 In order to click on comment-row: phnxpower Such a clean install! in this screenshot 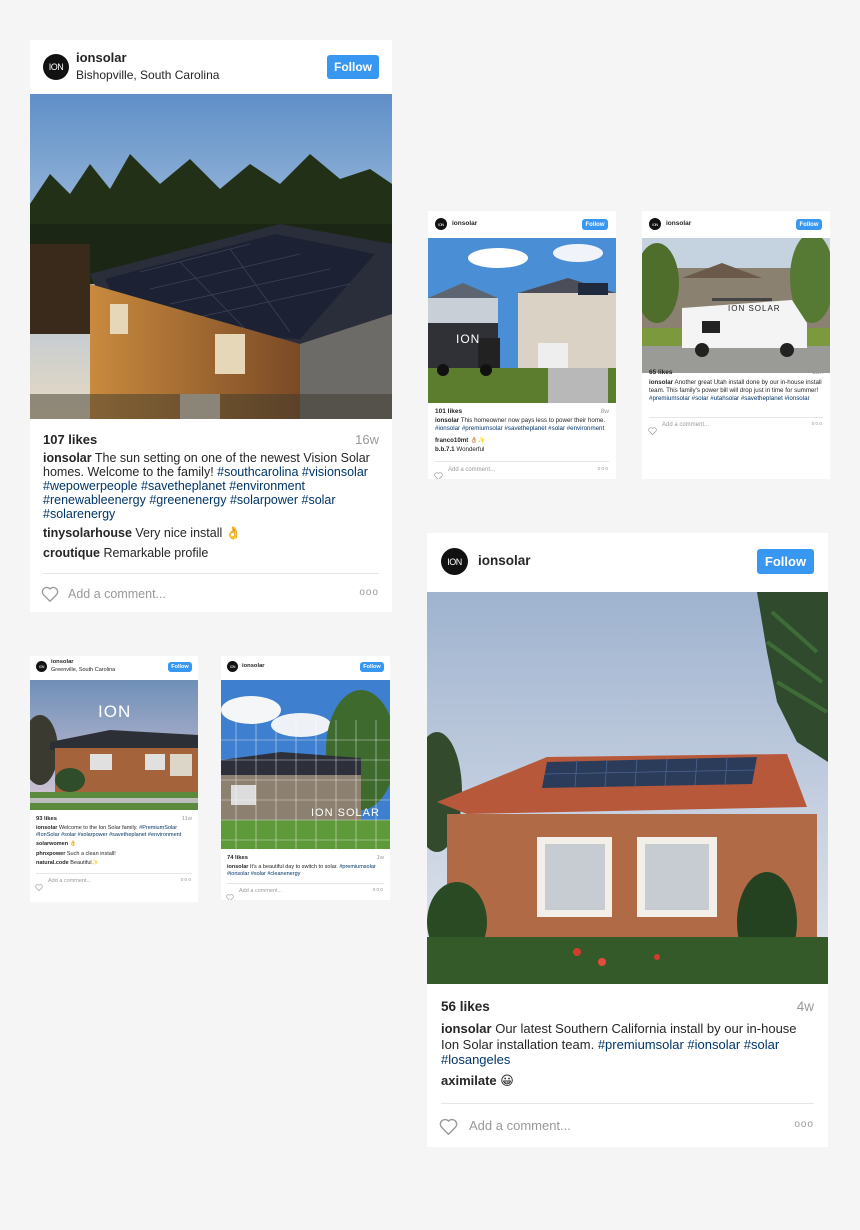, I will do `click(76, 854)`.